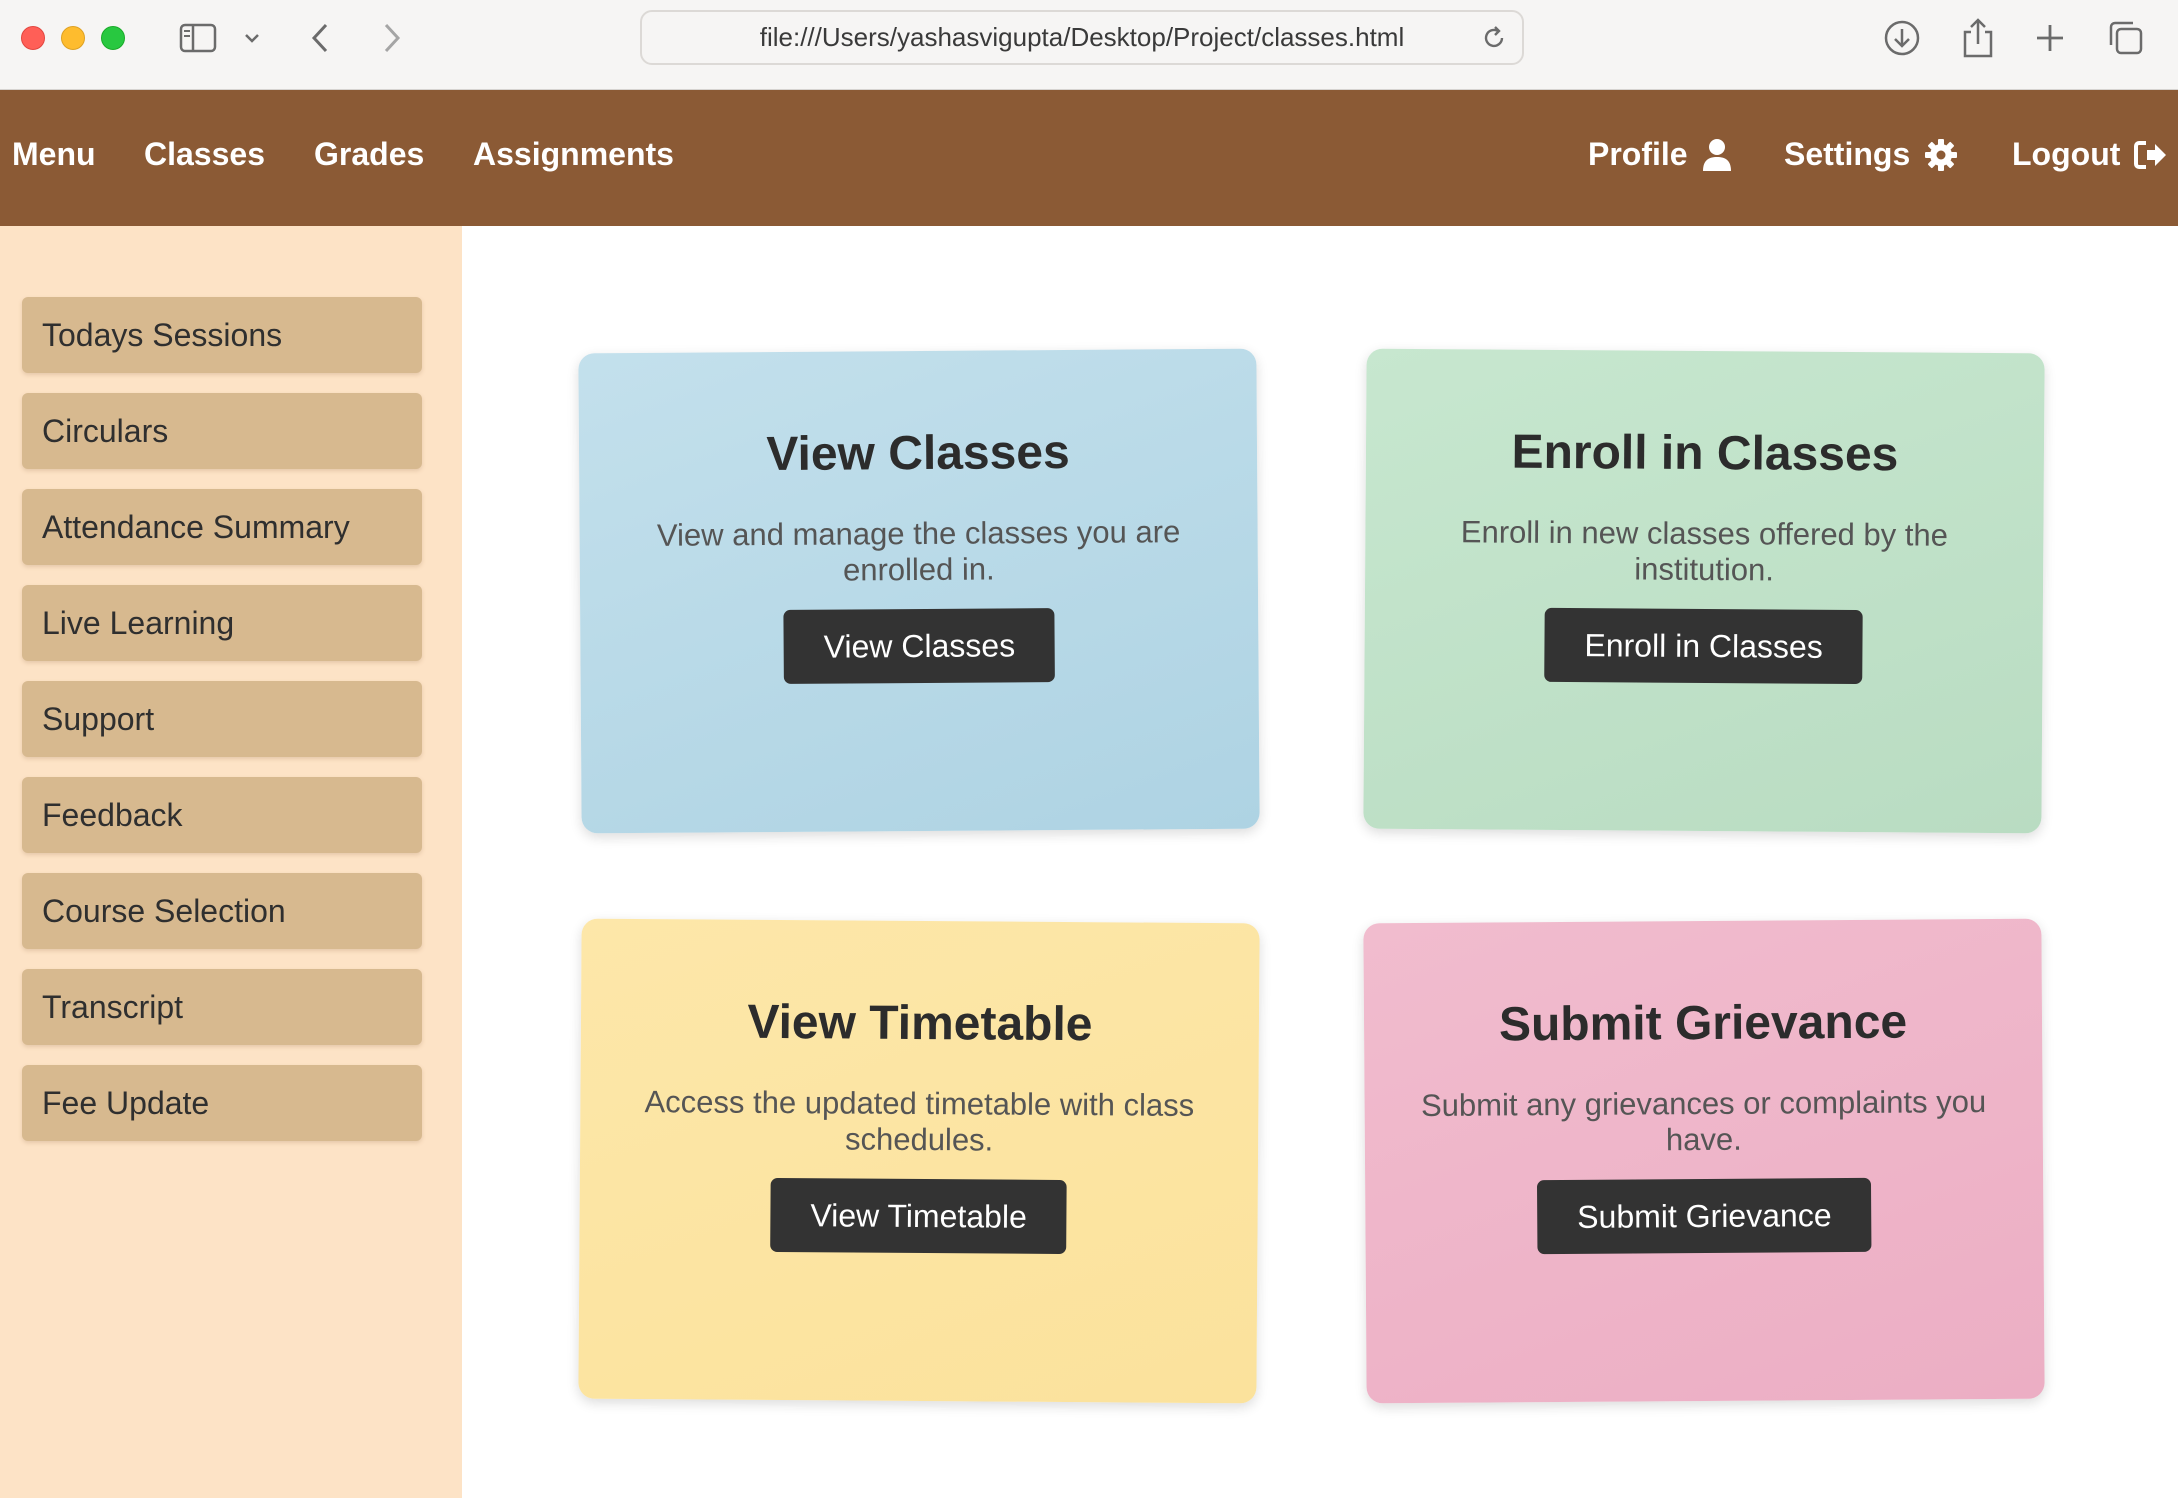 The height and width of the screenshot is (1498, 2178). Describe the element at coordinates (1638, 154) in the screenshot. I see `nav-profile-label: Profile` at that location.